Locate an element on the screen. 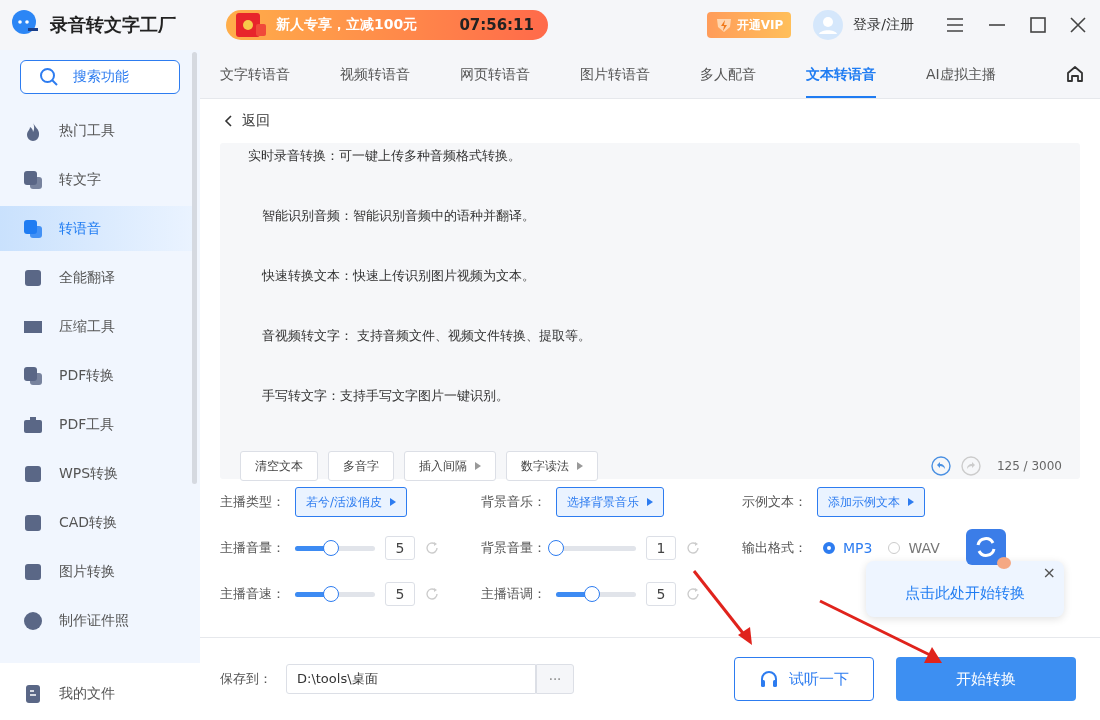 Image resolution: width=1100 pixels, height=720 pixels. tab: 网页转语音 is located at coordinates (495, 74).